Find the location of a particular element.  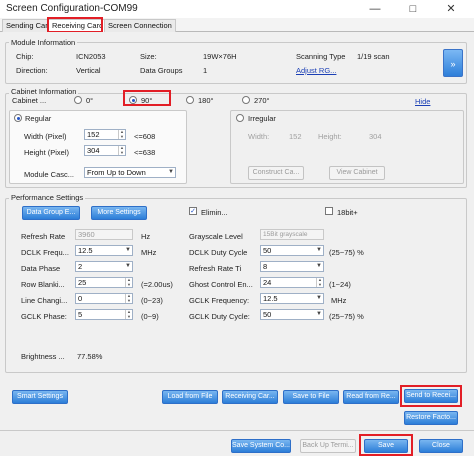

refresh-unit: Hz is located at coordinates (146, 236).